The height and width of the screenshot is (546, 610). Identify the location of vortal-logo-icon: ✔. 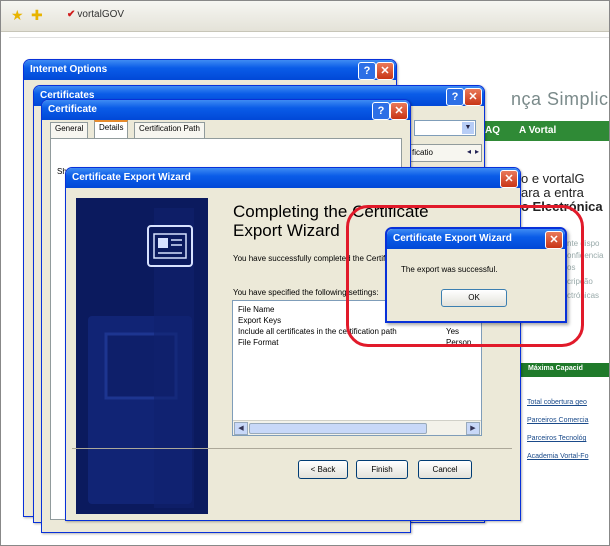
(71, 14).